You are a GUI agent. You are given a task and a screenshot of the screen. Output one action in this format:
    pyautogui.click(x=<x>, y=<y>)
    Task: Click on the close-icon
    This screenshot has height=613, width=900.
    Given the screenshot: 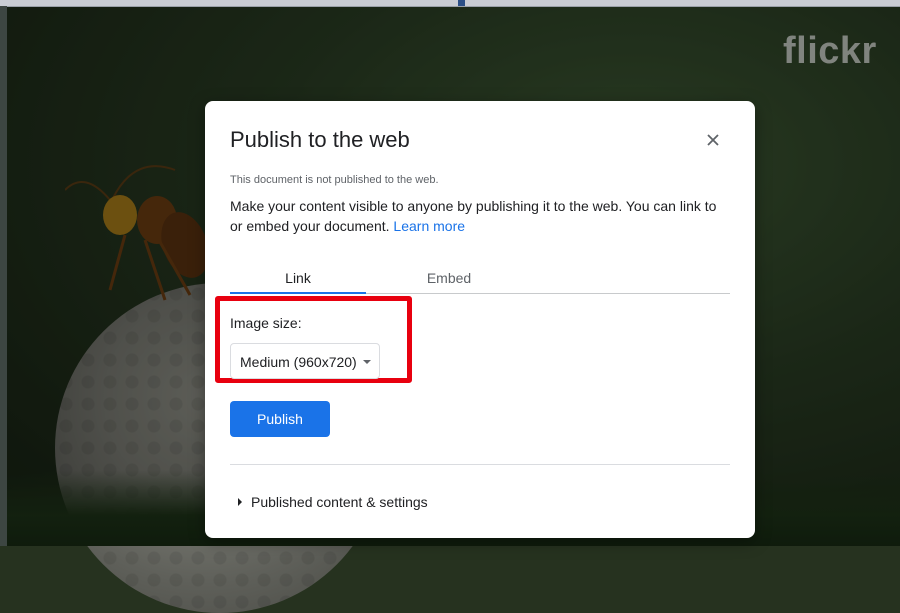 What is the action you would take?
    pyautogui.click(x=713, y=140)
    